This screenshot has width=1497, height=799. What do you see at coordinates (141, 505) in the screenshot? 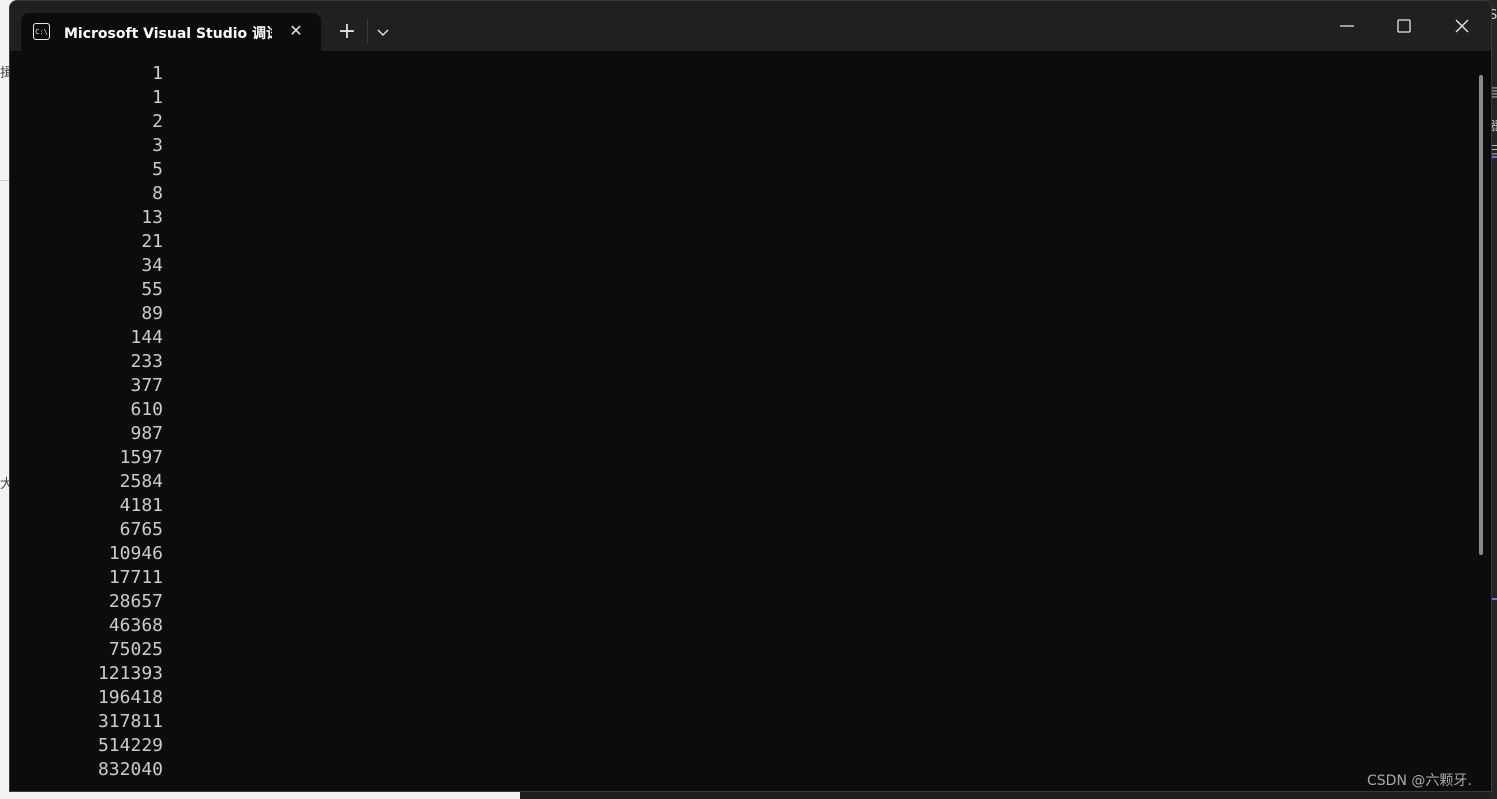
I see `console-line: 4181` at bounding box center [141, 505].